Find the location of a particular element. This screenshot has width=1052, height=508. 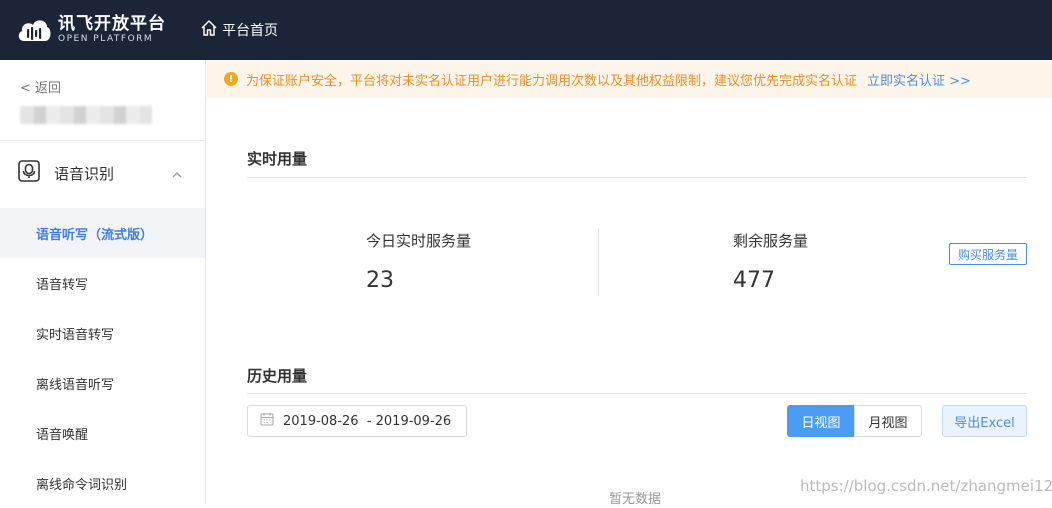

month-view-button: 月视图 is located at coordinates (888, 421).